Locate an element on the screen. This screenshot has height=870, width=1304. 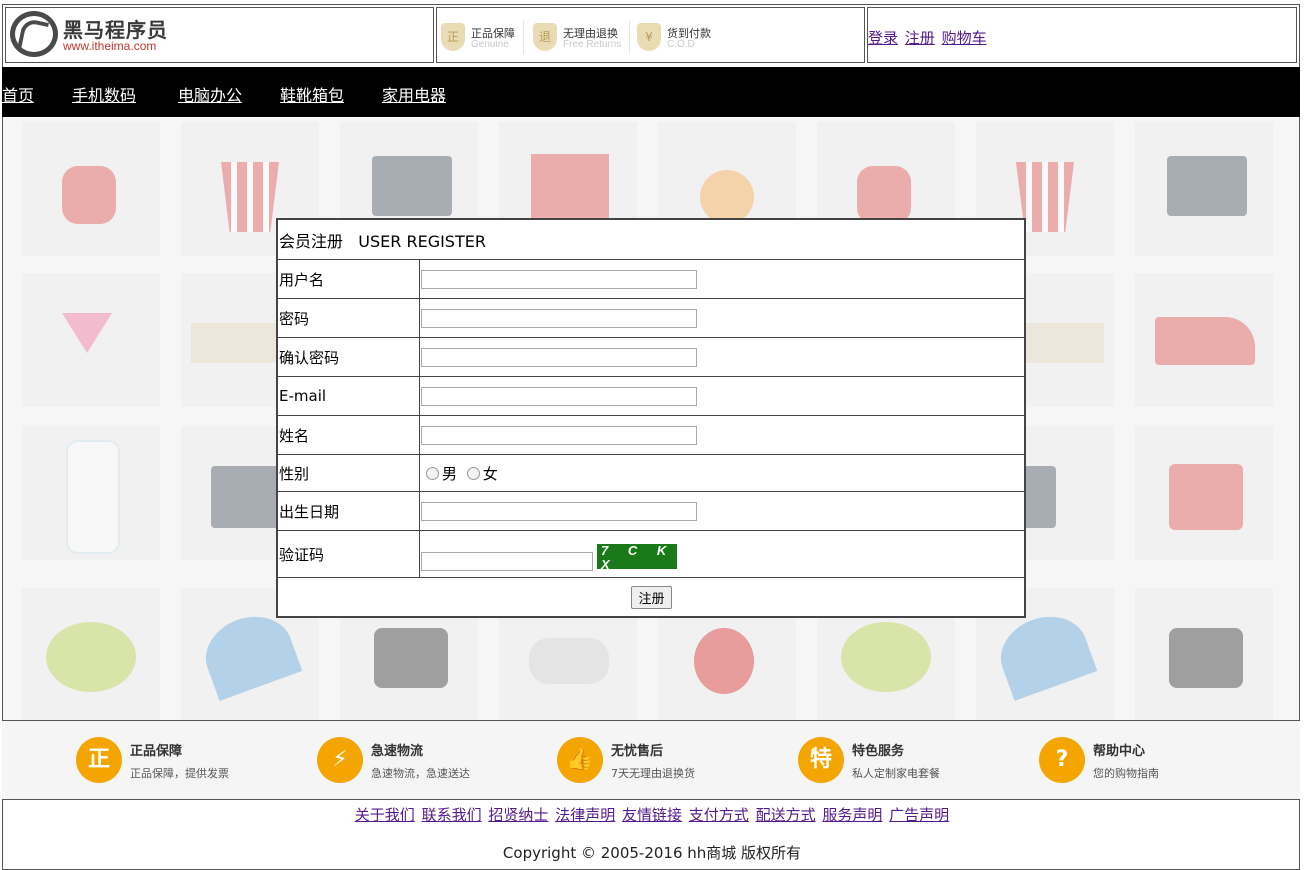
footer-link-service: 服务声明 is located at coordinates (852, 815).